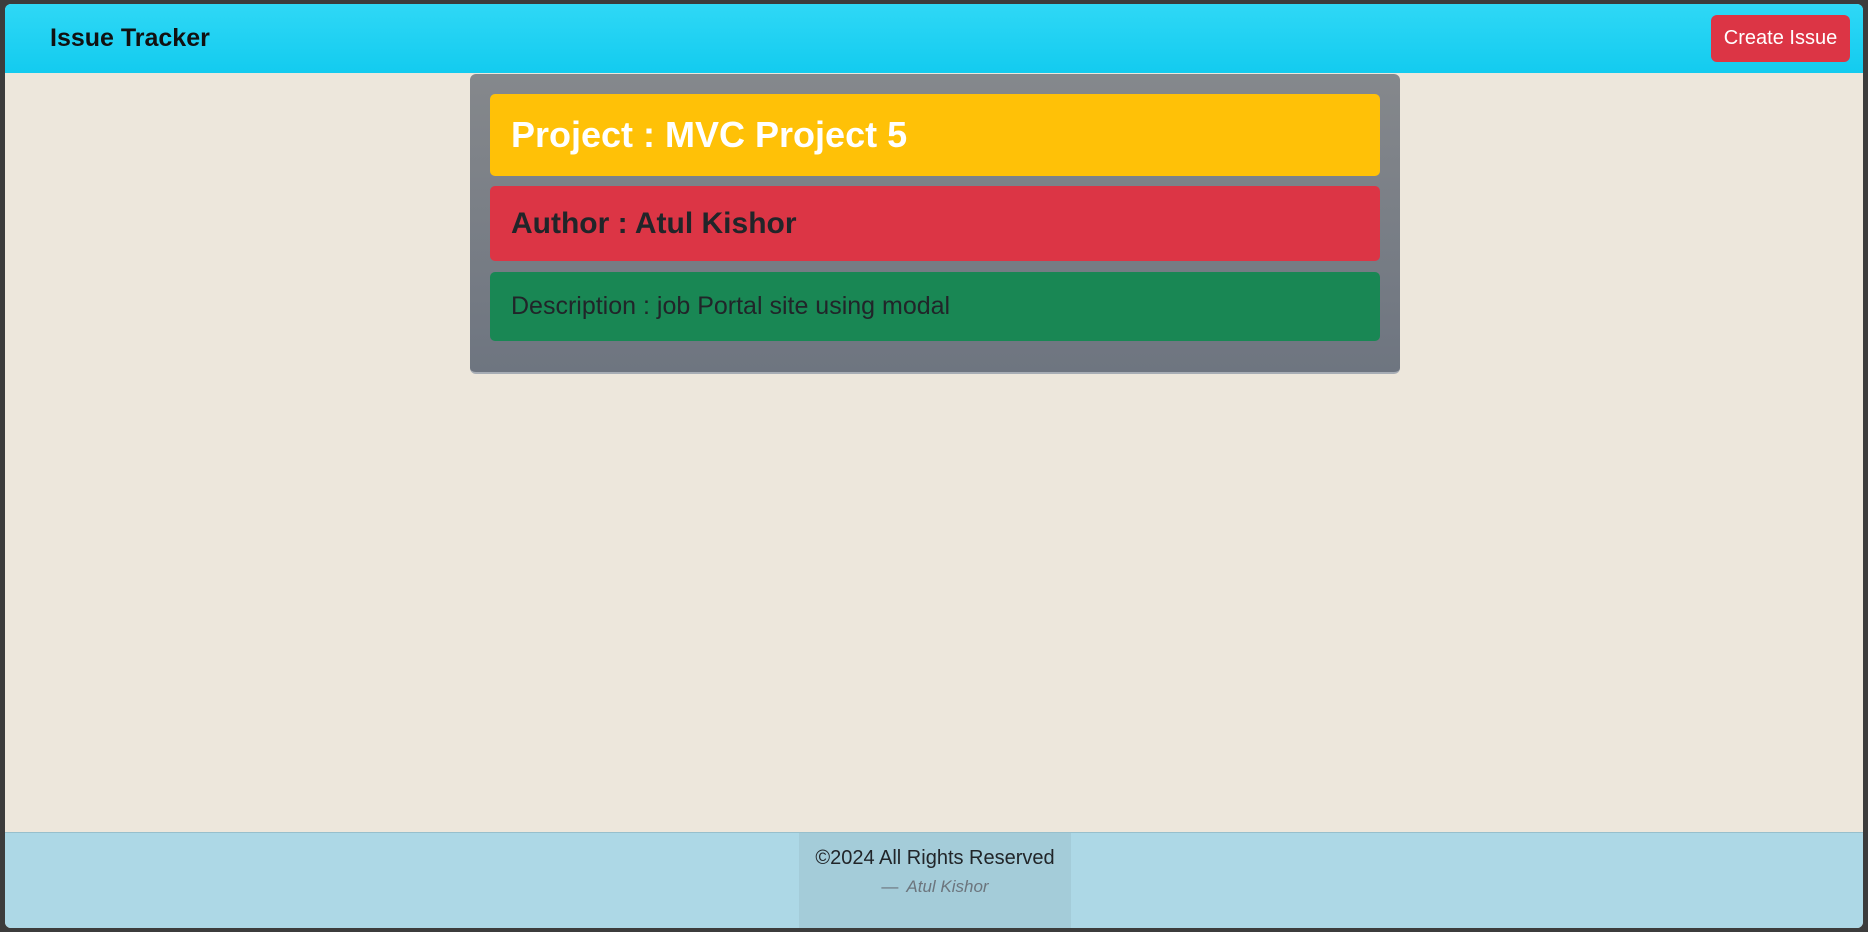 The width and height of the screenshot is (1868, 932). Describe the element at coordinates (934, 38) in the screenshot. I see `navbar: Issue Tracker Create Issue` at that location.